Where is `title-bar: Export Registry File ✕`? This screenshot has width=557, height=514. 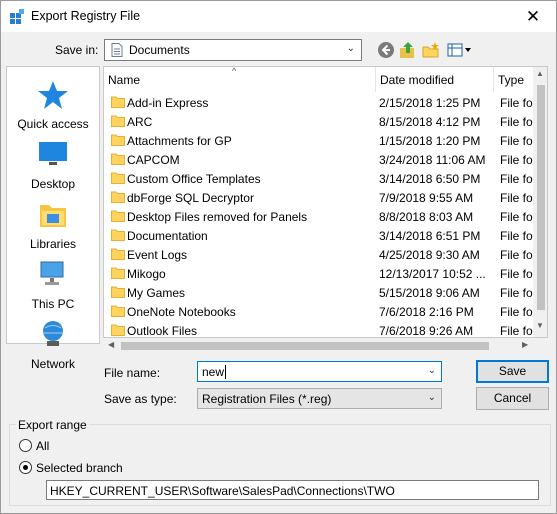
title-bar: Export Registry File ✕ is located at coordinates (278, 16).